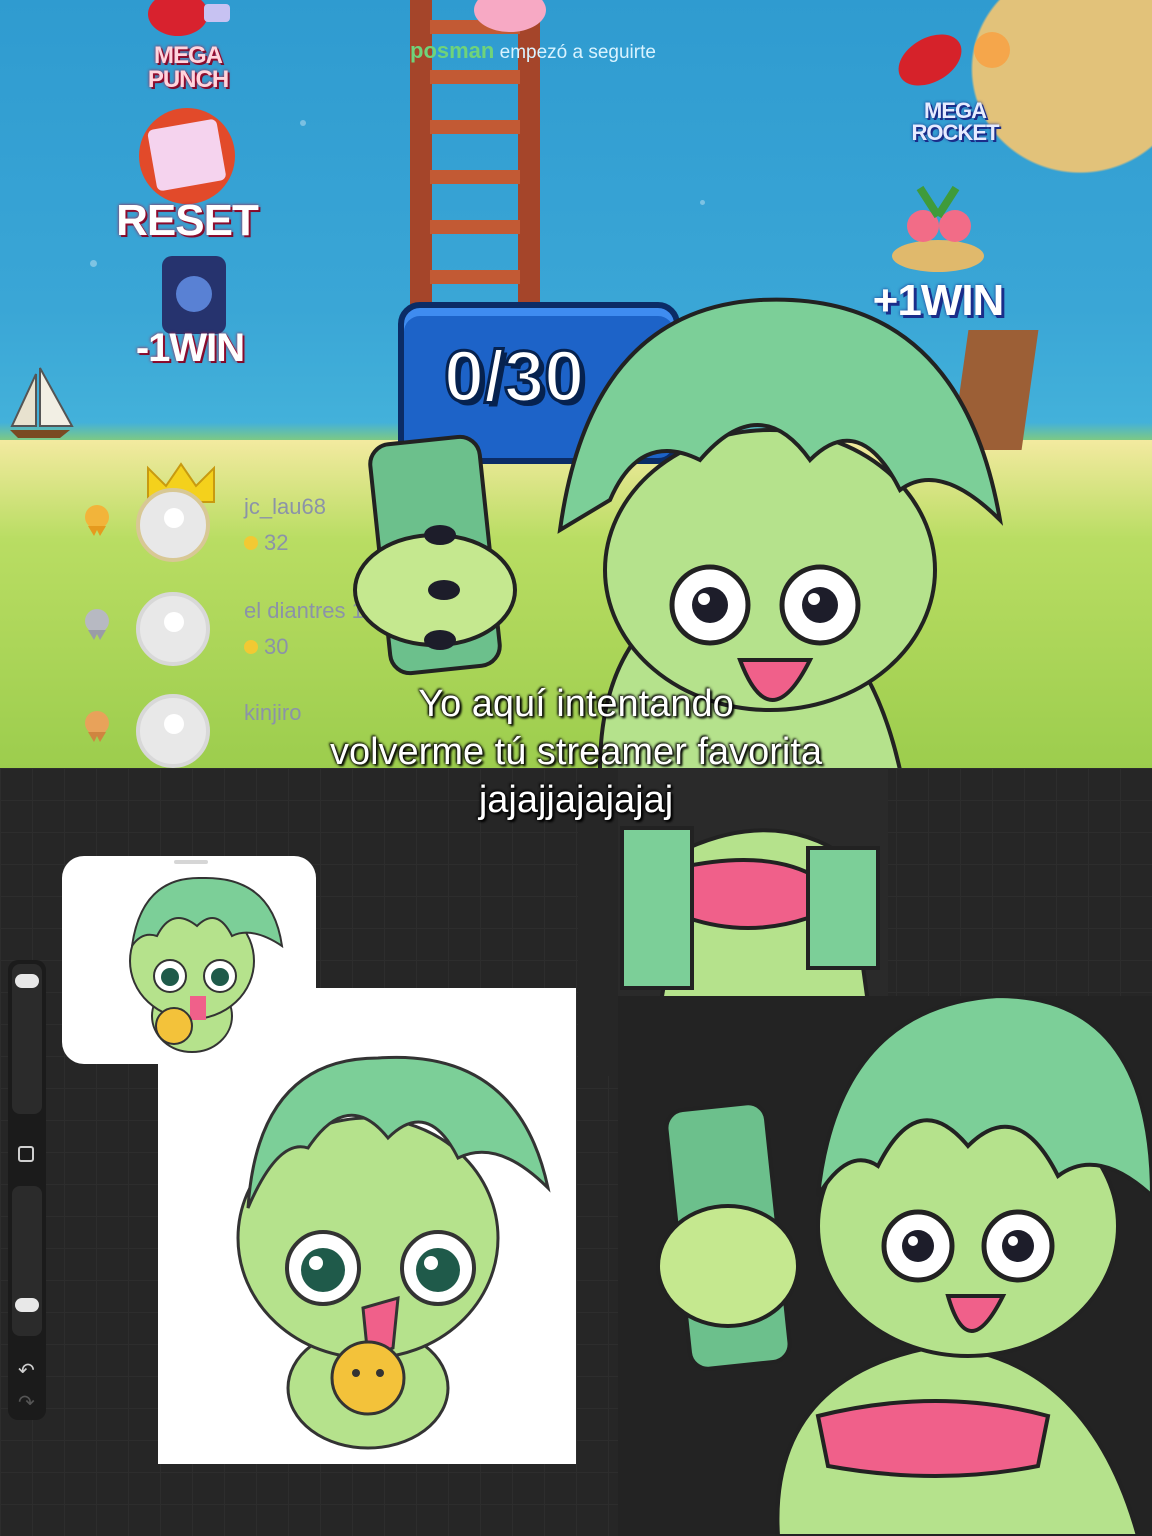 The width and height of the screenshot is (1152, 1536). Describe the element at coordinates (266, 647) in the screenshot. I see `leaderboard-coins: 30` at that location.